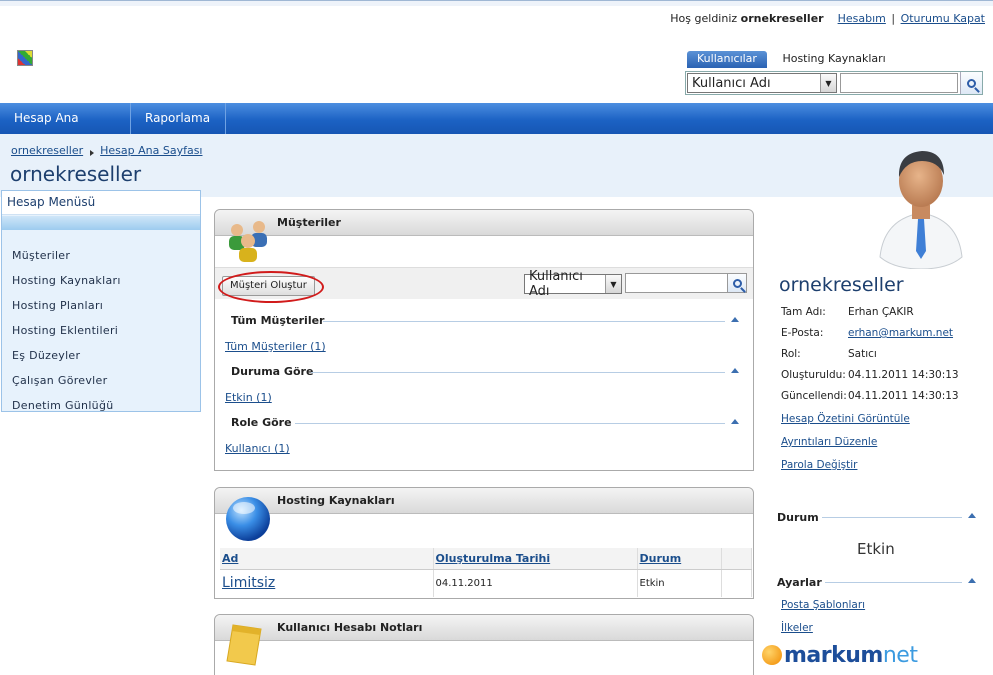  Describe the element at coordinates (178, 118) in the screenshot. I see `nav-item-label: Raporlama` at that location.